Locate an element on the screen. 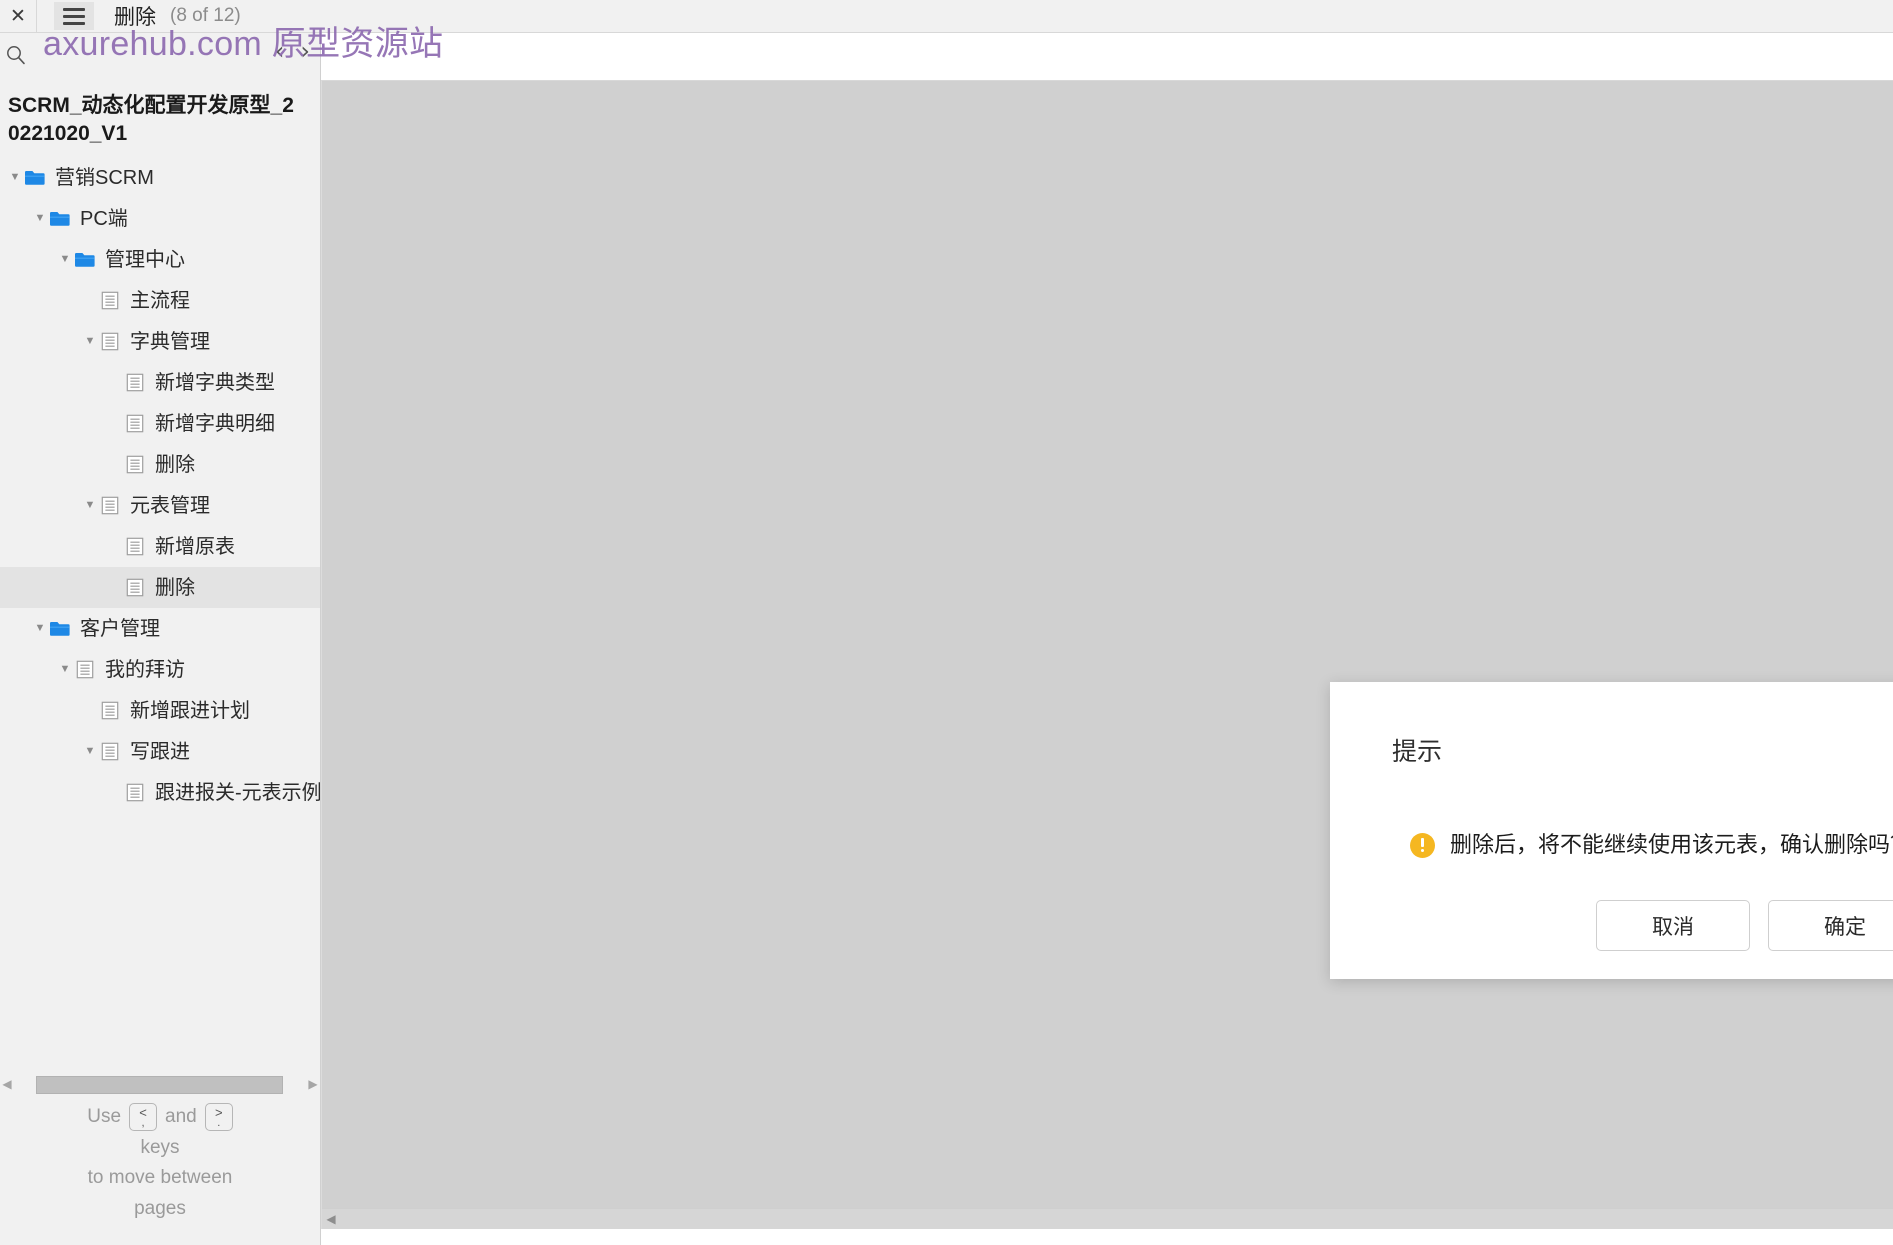 This screenshot has width=1893, height=1245. tree-item-label: 新增字典类型 is located at coordinates (215, 382).